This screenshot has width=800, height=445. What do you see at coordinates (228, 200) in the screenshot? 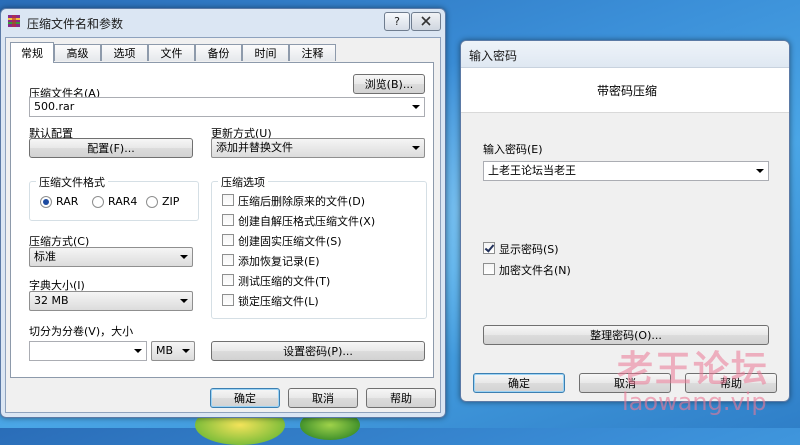
I see `checkbox-delete-after` at bounding box center [228, 200].